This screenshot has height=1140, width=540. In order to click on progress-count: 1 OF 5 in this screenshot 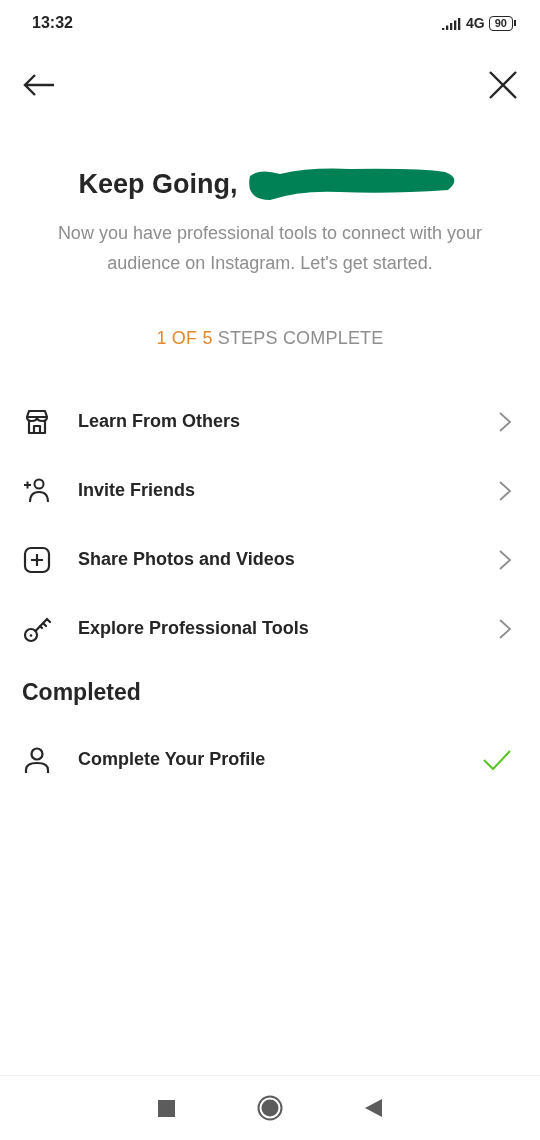, I will do `click(184, 338)`.